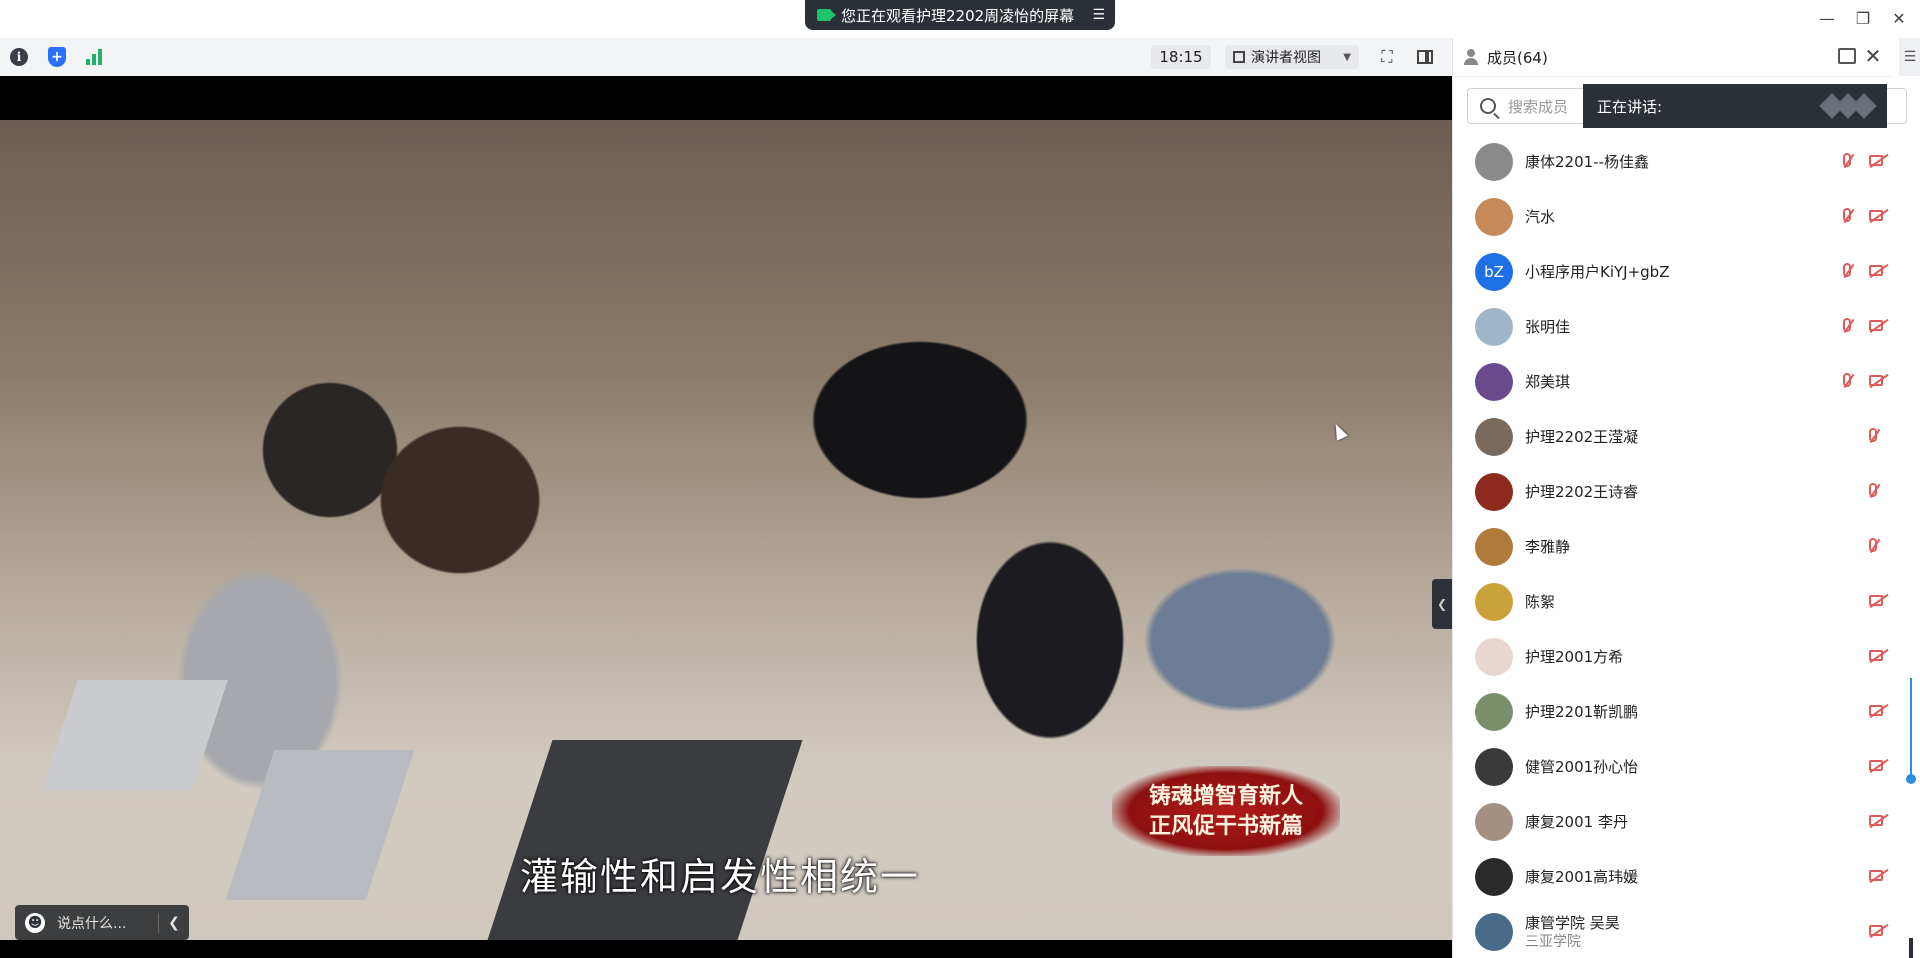 The image size is (1920, 958). Describe the element at coordinates (94, 57) in the screenshot. I see `network-status-button` at that location.